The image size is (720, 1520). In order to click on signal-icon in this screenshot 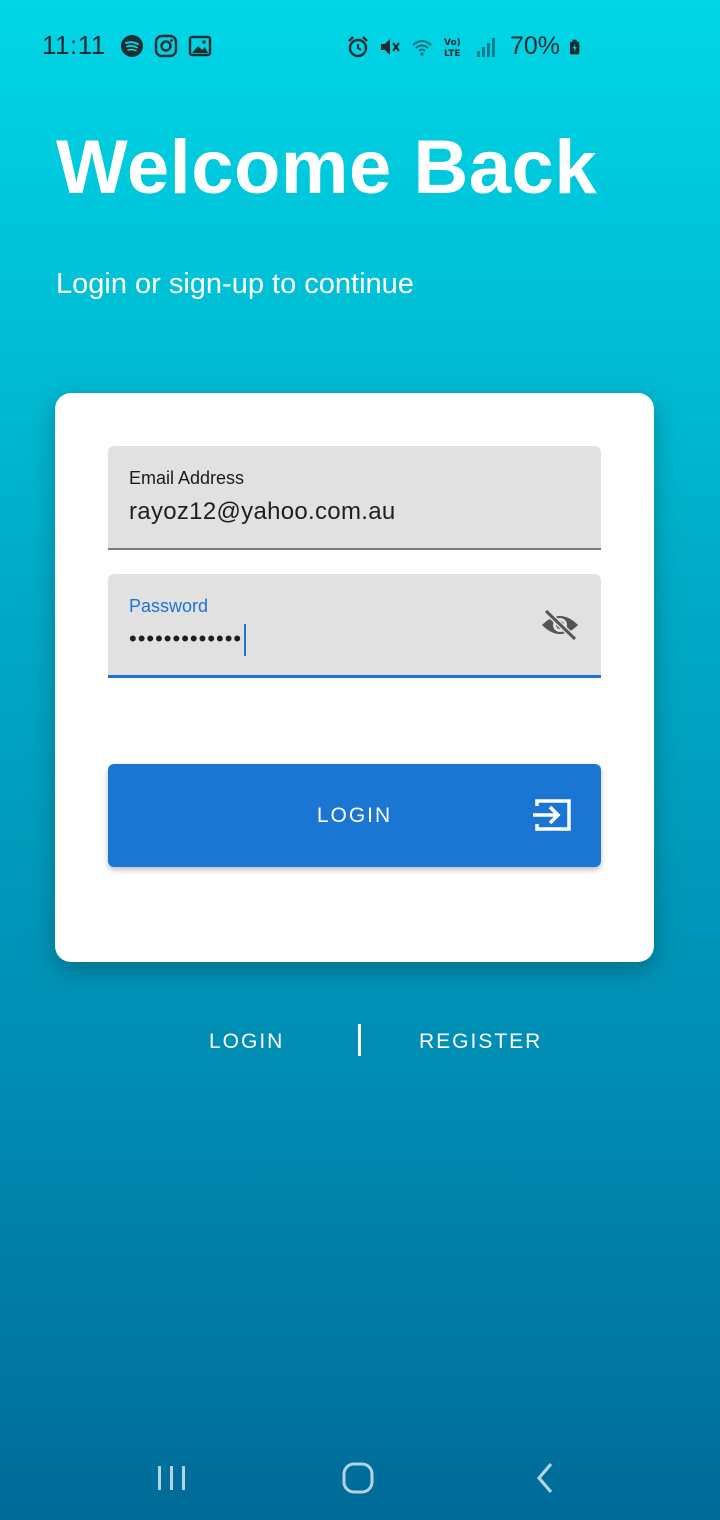, I will do `click(486, 47)`.